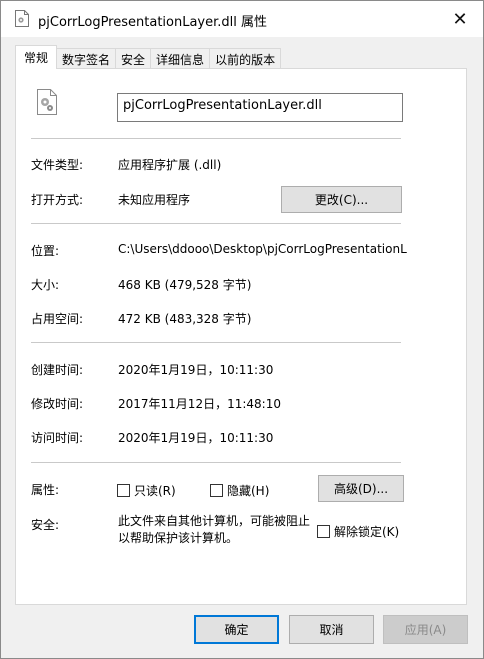 This screenshot has height=659, width=484. I want to click on close-icon: ✕, so click(460, 19).